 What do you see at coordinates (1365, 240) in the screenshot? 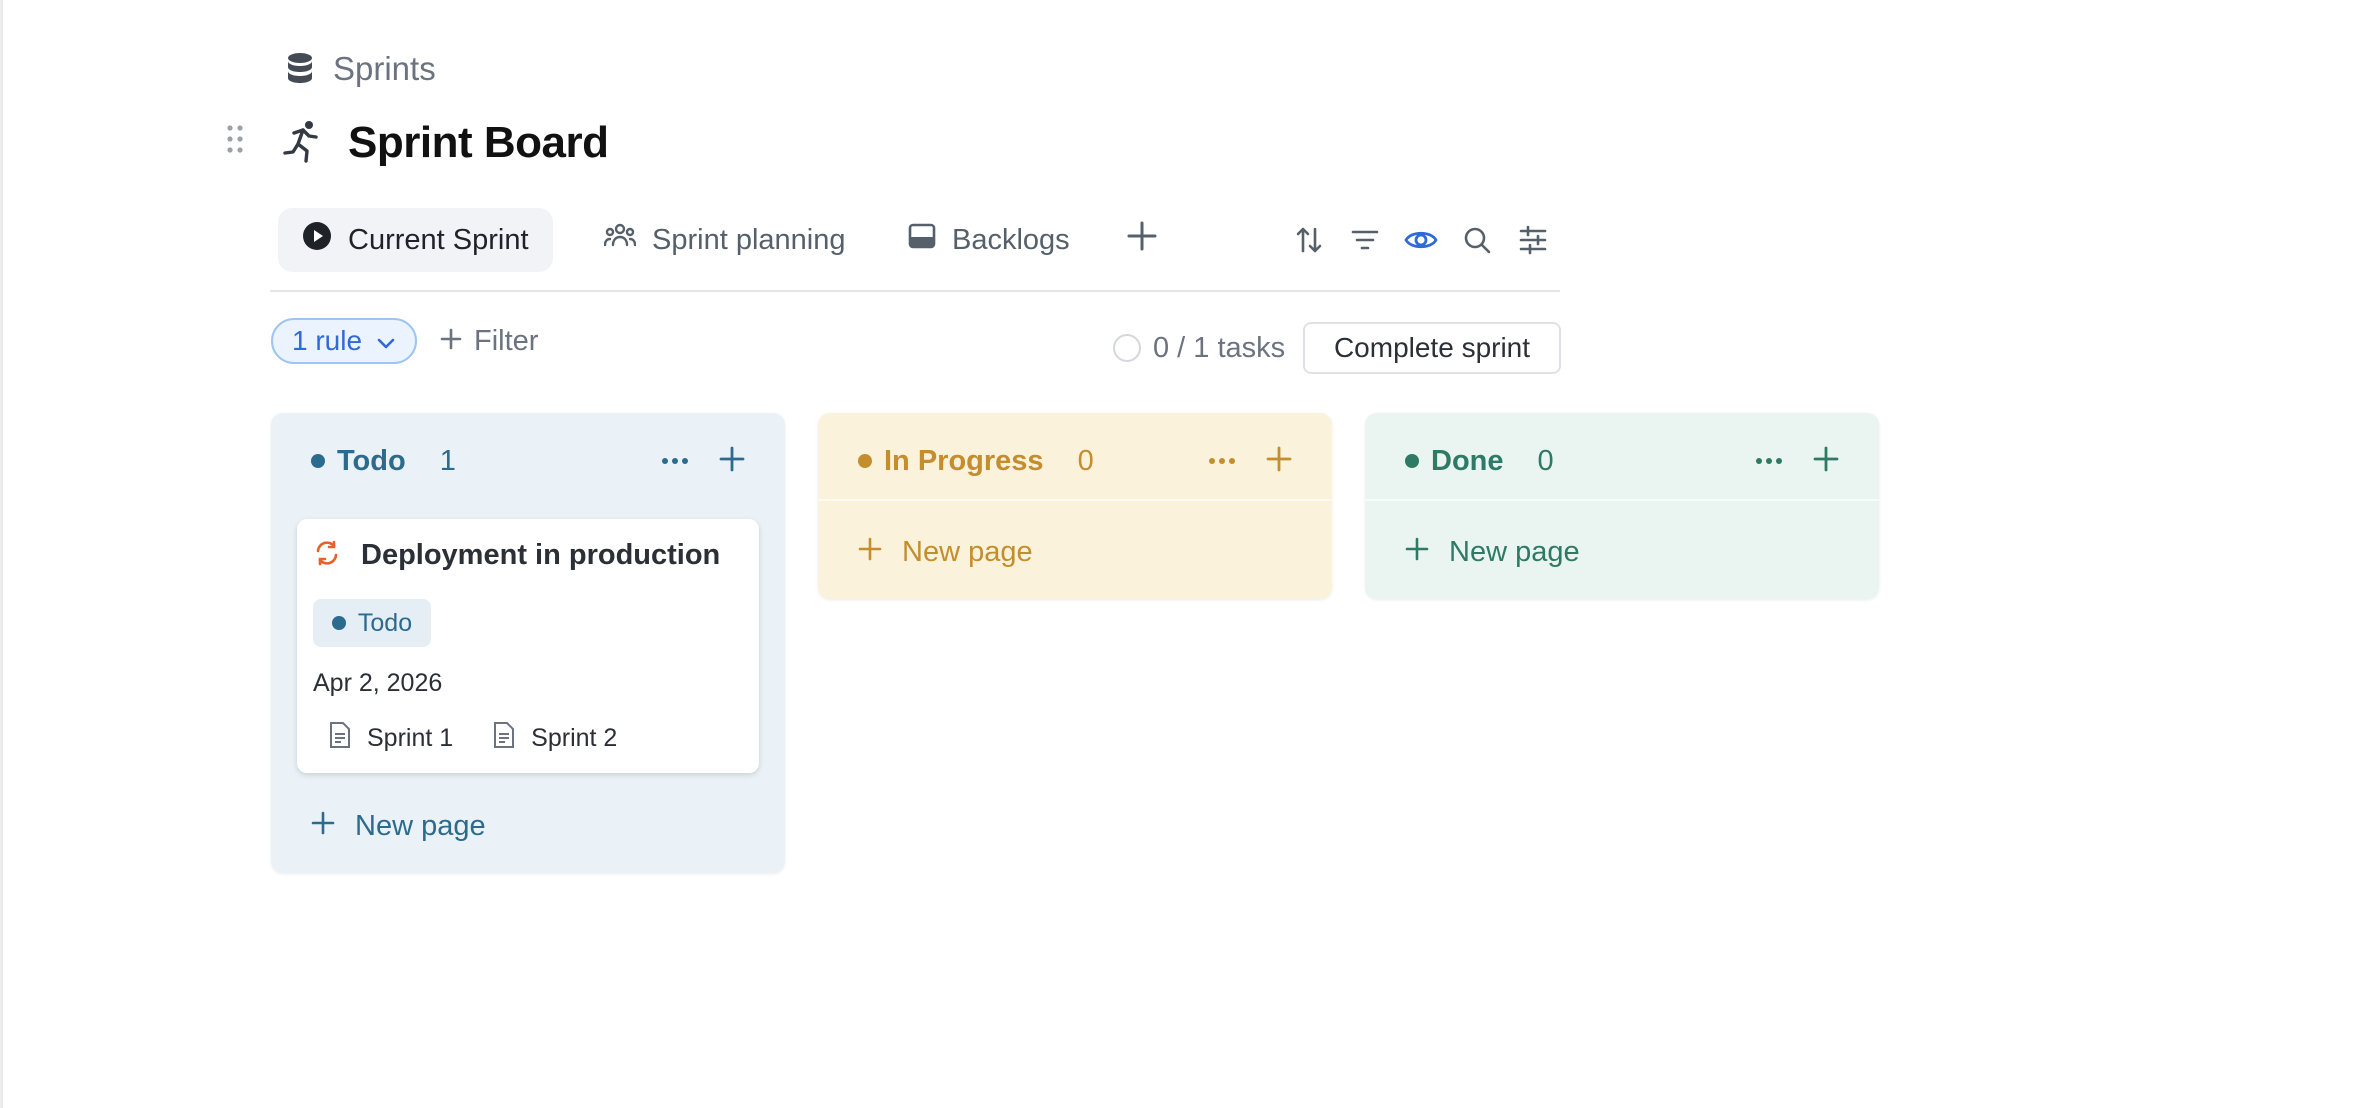
I see `filter-icon` at bounding box center [1365, 240].